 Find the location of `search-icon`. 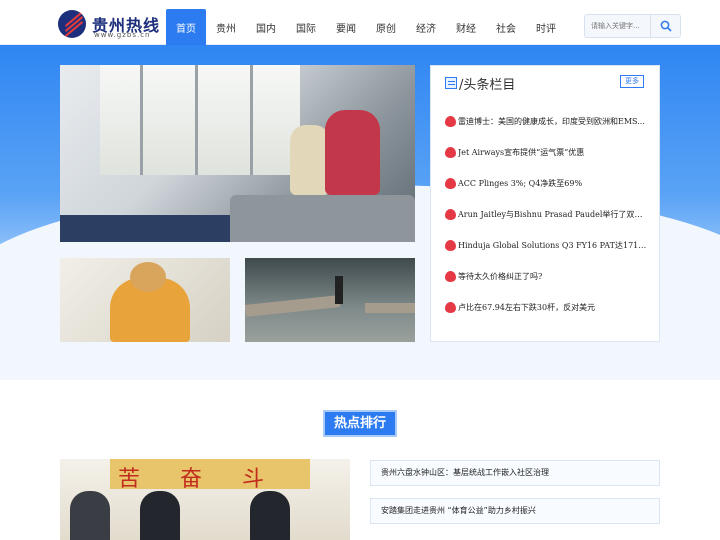

search-icon is located at coordinates (666, 26).